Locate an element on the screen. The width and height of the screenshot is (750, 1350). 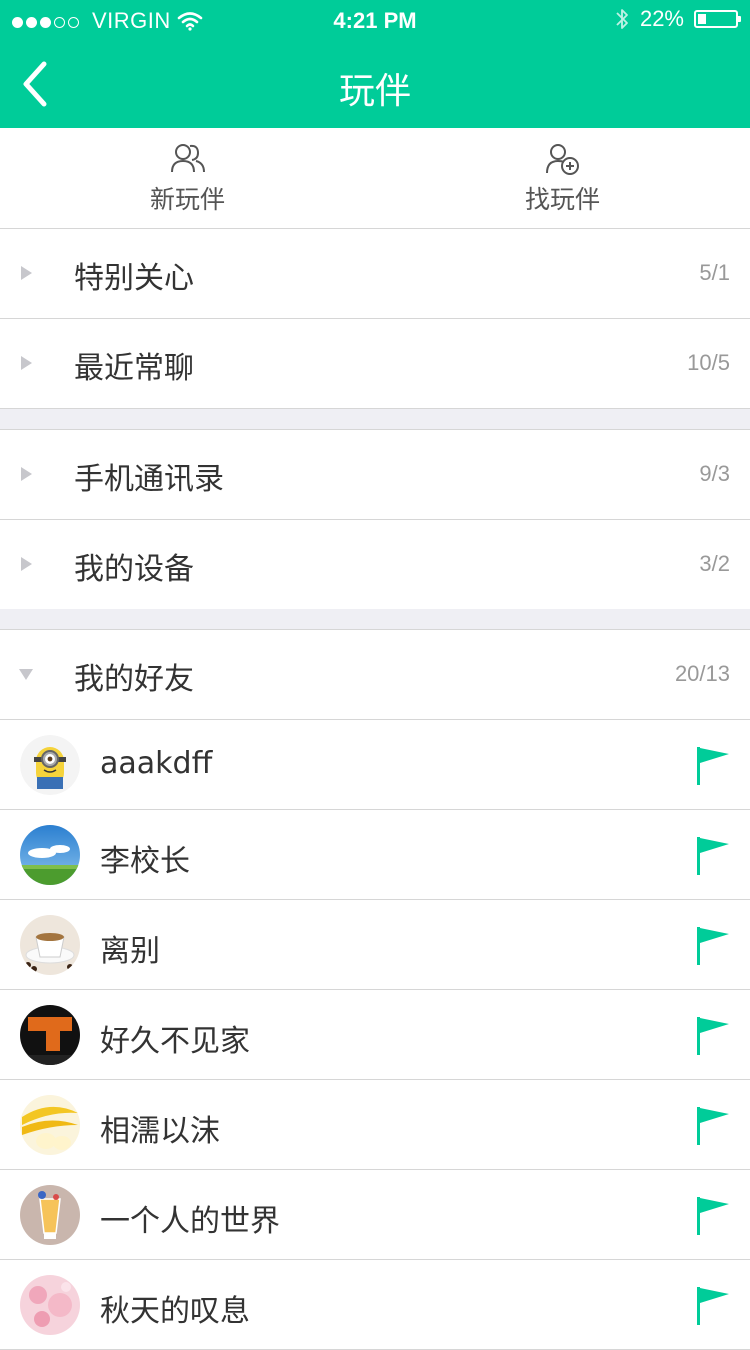
page-title: 玩伴 is located at coordinates (374, 91).